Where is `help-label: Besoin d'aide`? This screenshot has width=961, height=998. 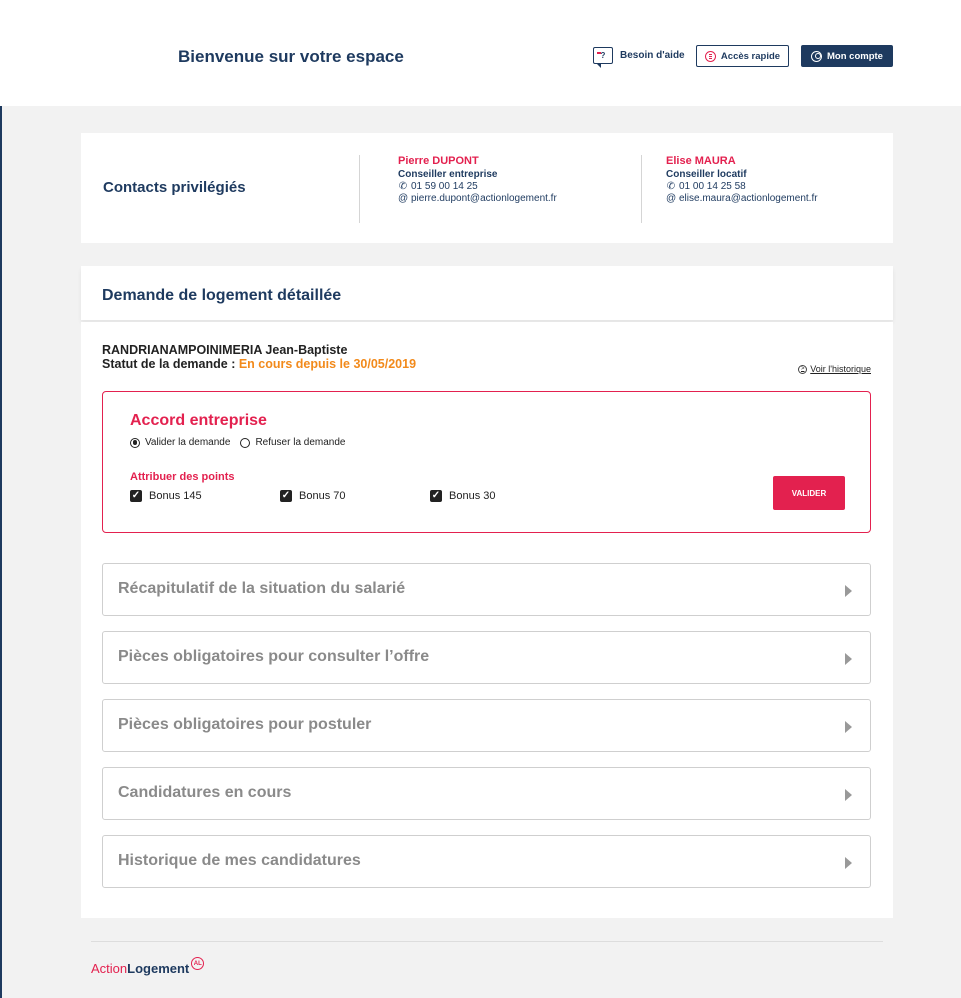
help-label: Besoin d'aide is located at coordinates (652, 55).